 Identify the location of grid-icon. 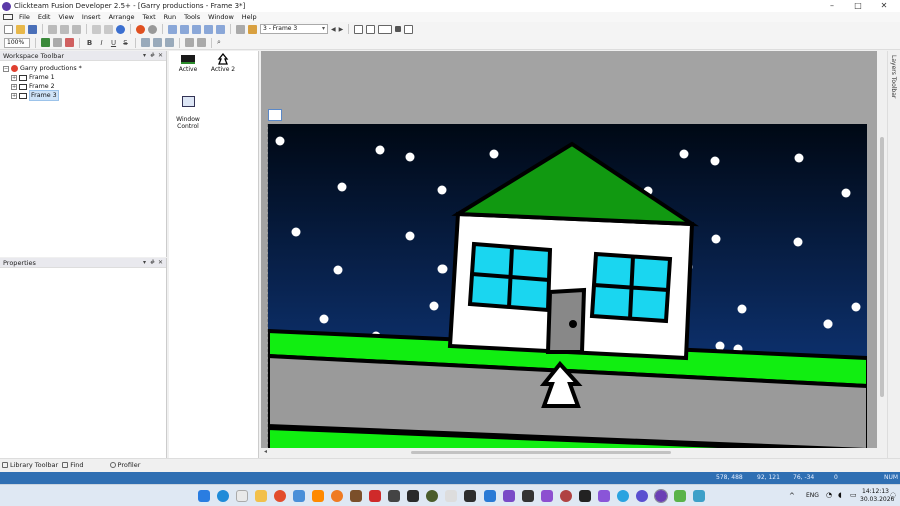
(45, 42).